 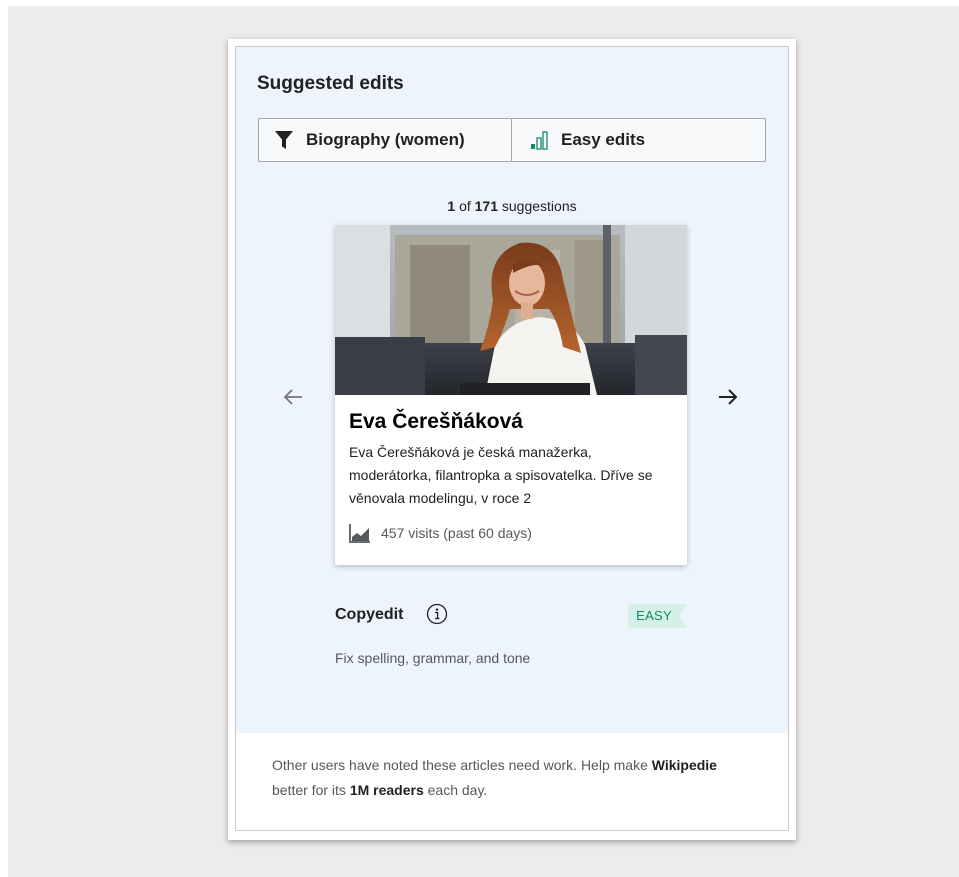 What do you see at coordinates (456, 533) in the screenshot?
I see `pageviews-text: 457 visits (past 60 days)` at bounding box center [456, 533].